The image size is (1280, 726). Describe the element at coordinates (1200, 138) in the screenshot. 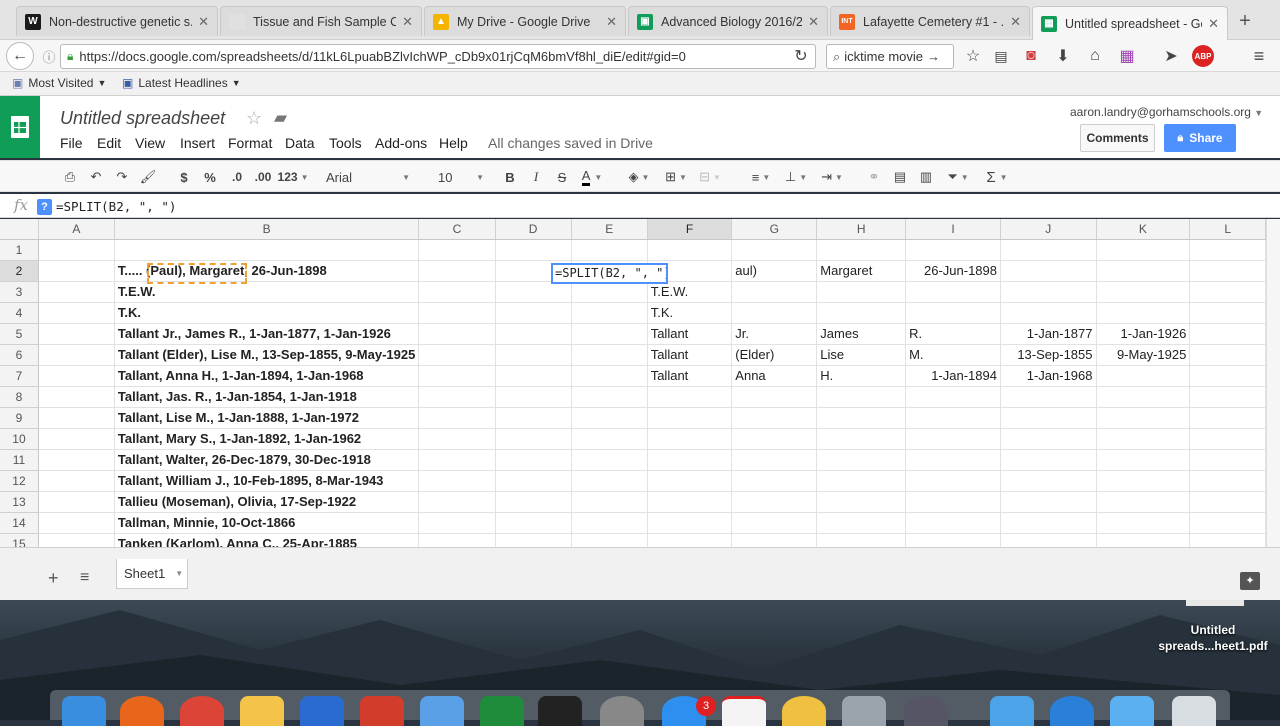

I see `share-button: 🔒︎ Share` at that location.